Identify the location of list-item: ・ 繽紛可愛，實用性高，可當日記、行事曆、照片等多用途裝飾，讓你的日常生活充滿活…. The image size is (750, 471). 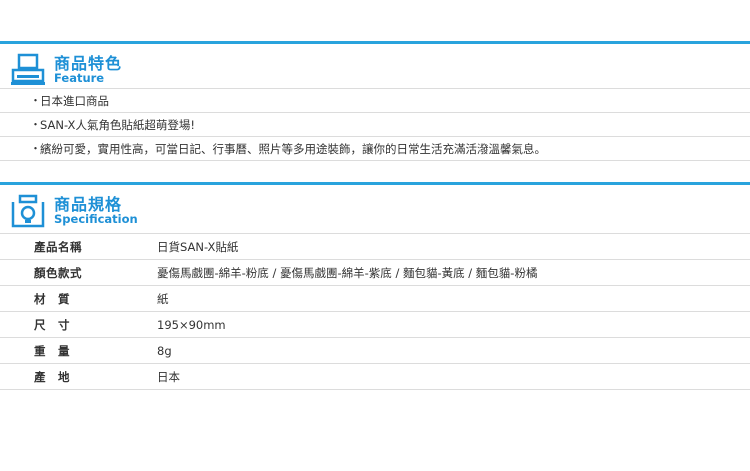
(375, 149).